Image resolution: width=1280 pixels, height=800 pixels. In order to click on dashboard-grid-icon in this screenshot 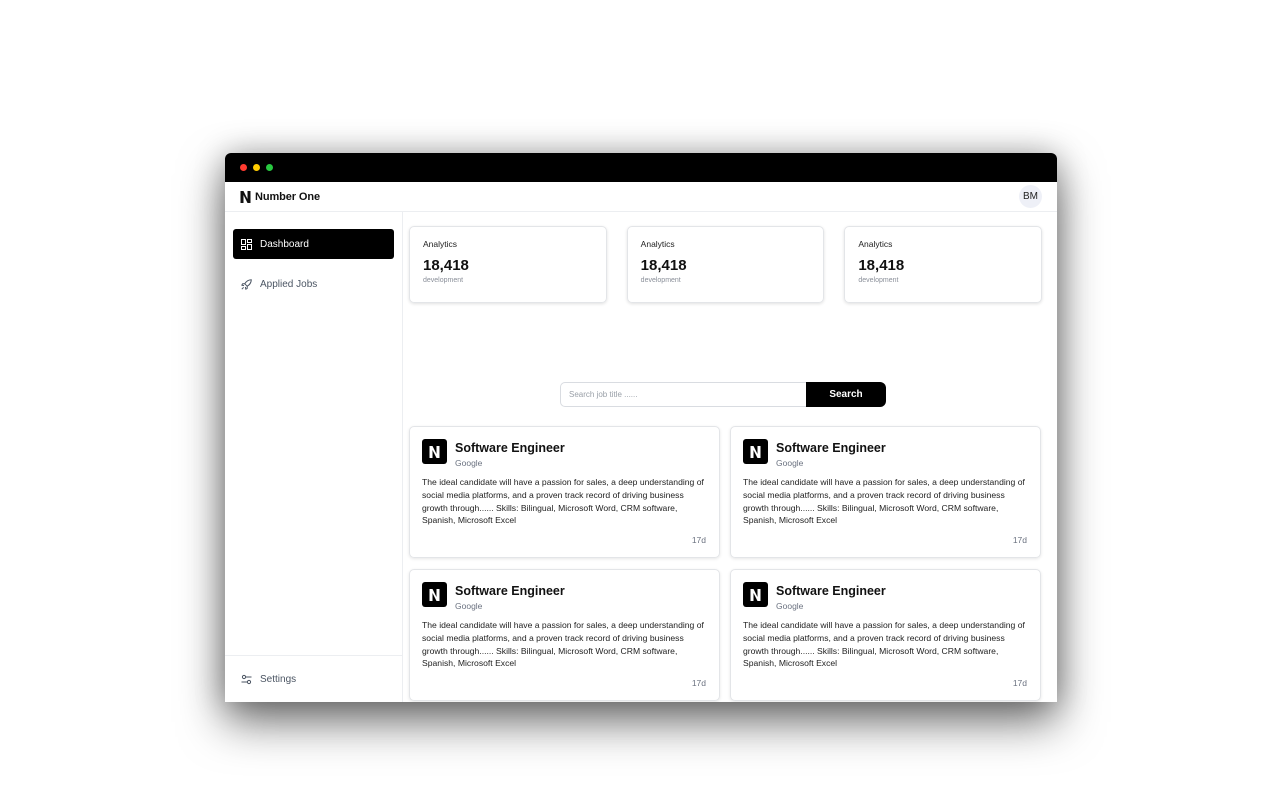, I will do `click(246, 244)`.